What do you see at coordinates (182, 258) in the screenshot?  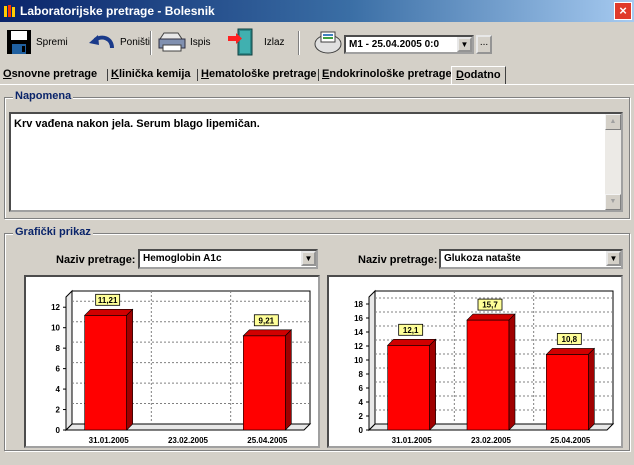 I see `left-test-select-value: Hemoglobin A1c` at bounding box center [182, 258].